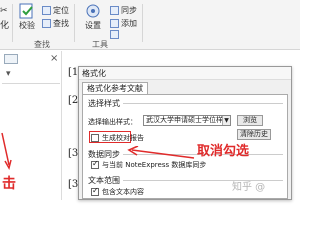  Describe the element at coordinates (100, 44) in the screenshot. I see `group-tools-label: 工具` at that location.